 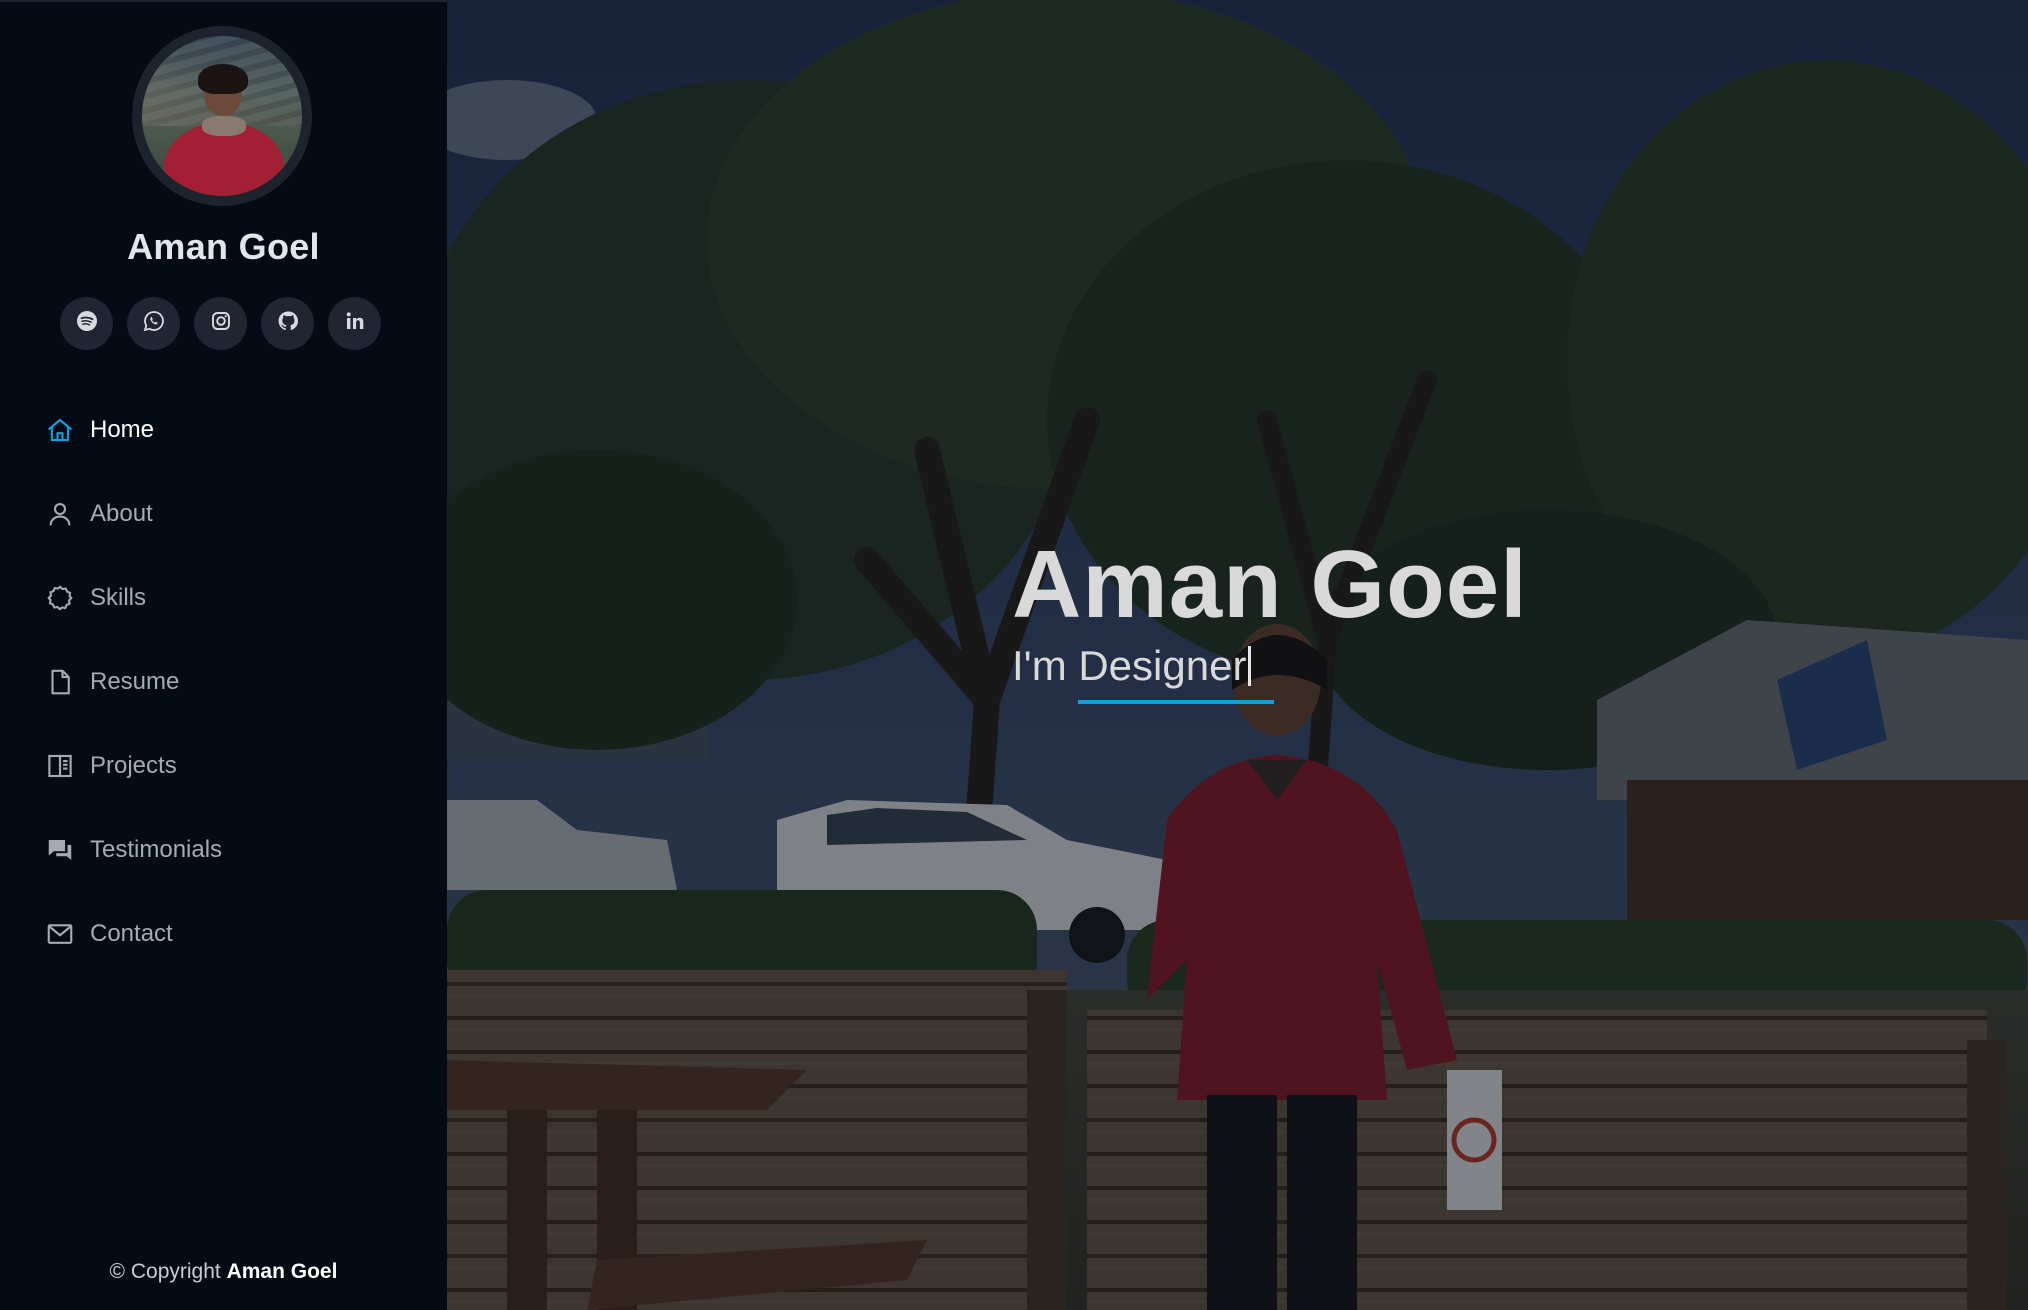 What do you see at coordinates (133, 765) in the screenshot?
I see `nav-label-projects: Projects` at bounding box center [133, 765].